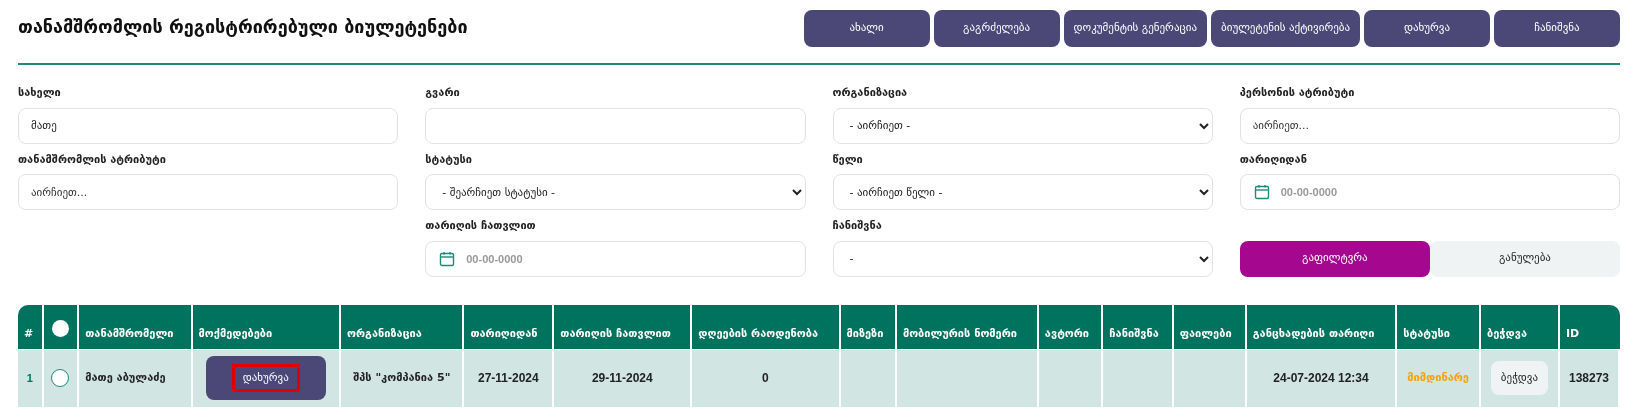 Image resolution: width=1636 pixels, height=417 pixels. What do you see at coordinates (267, 326) in the screenshot?
I see `column-header: მოქმედებები` at bounding box center [267, 326].